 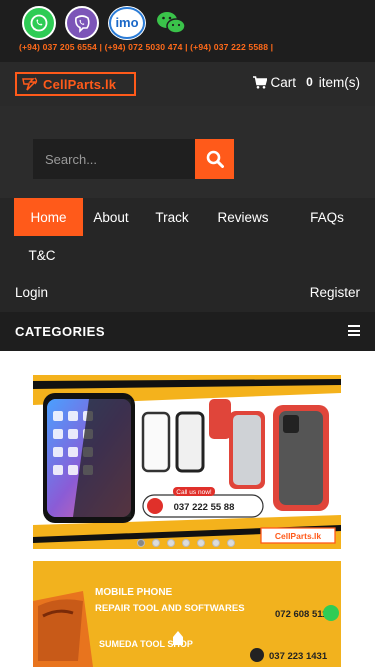 What do you see at coordinates (187, 84) in the screenshot?
I see `site-header: CellParts.lk Cart 0 item(s)` at bounding box center [187, 84].